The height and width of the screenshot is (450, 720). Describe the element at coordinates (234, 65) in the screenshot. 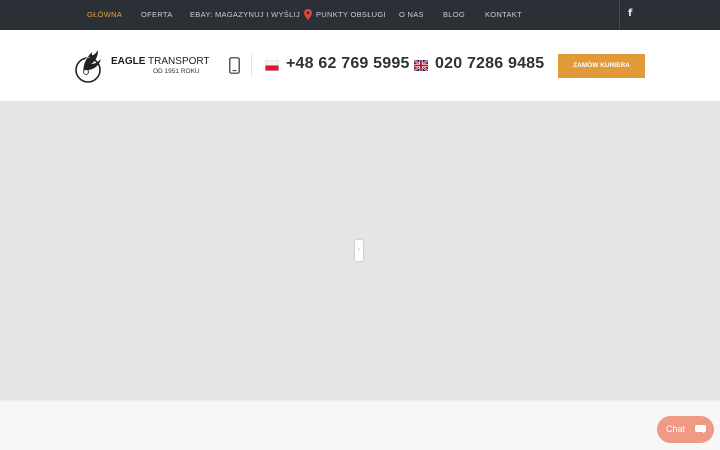

I see `mobile-phone-icon` at that location.